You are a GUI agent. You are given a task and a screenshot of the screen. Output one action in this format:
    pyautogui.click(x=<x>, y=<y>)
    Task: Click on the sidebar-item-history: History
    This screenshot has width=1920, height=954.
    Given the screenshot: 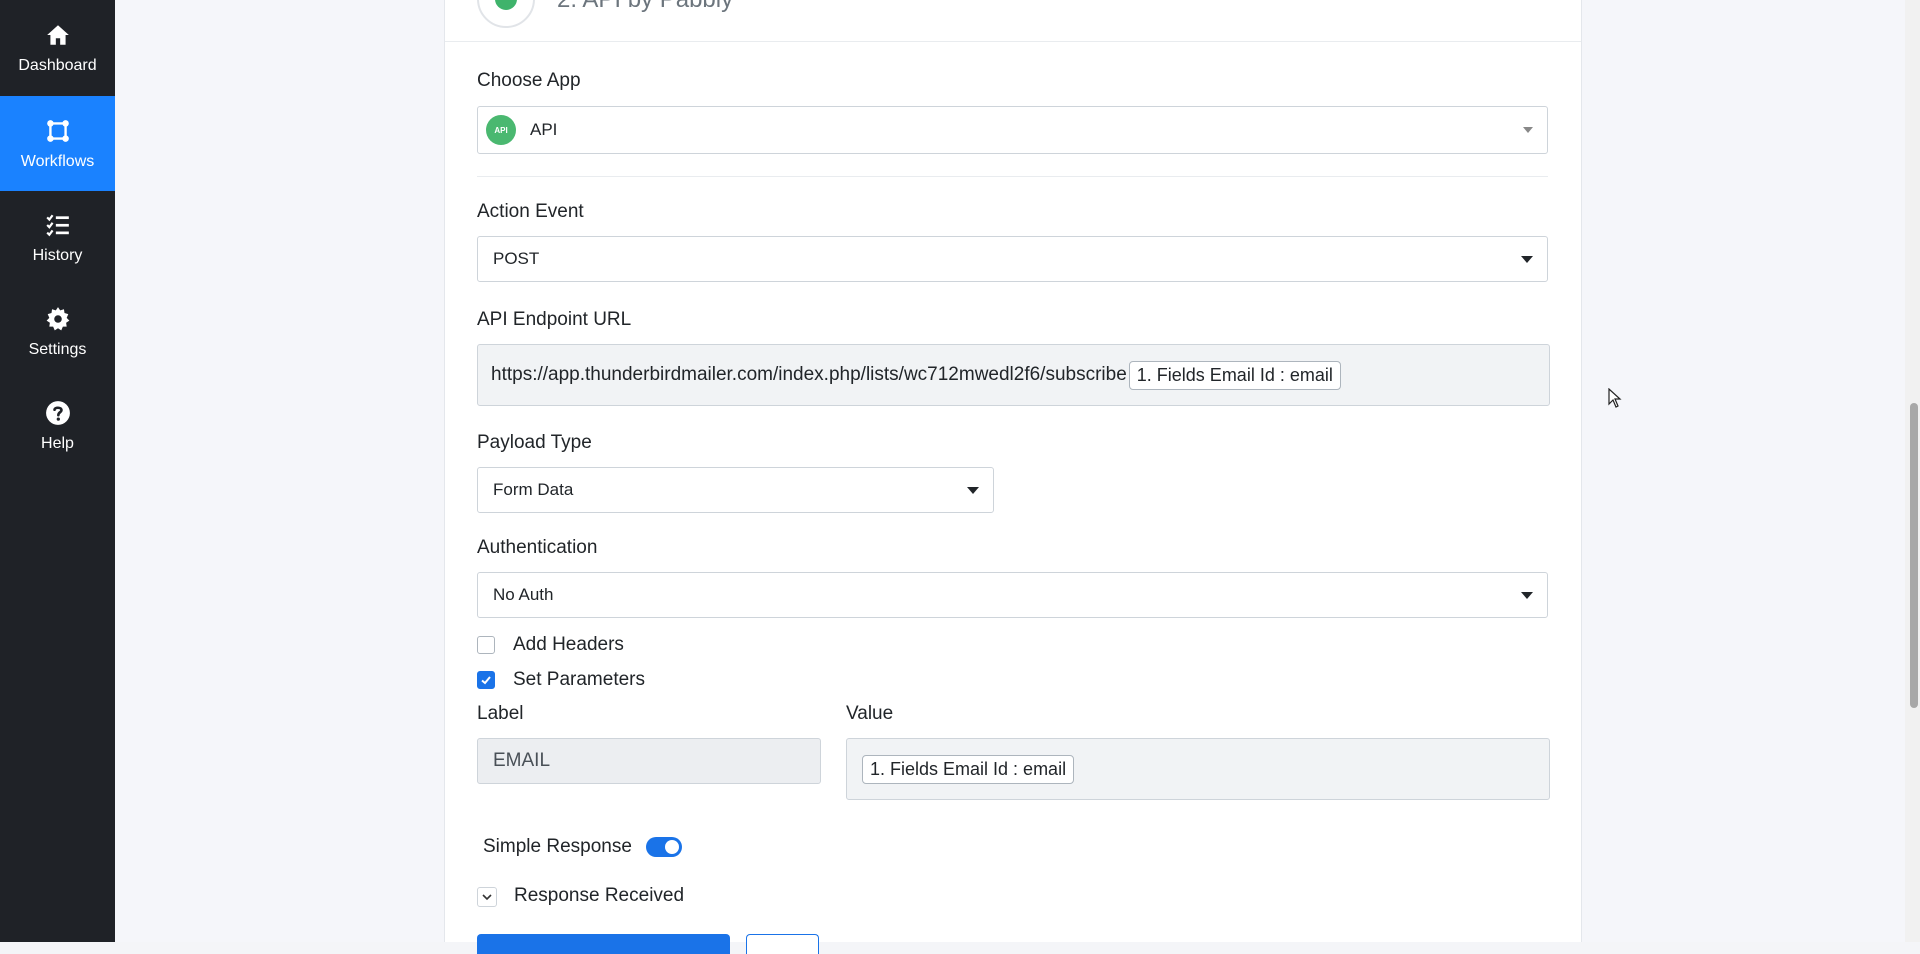 What is the action you would take?
    pyautogui.click(x=57, y=237)
    